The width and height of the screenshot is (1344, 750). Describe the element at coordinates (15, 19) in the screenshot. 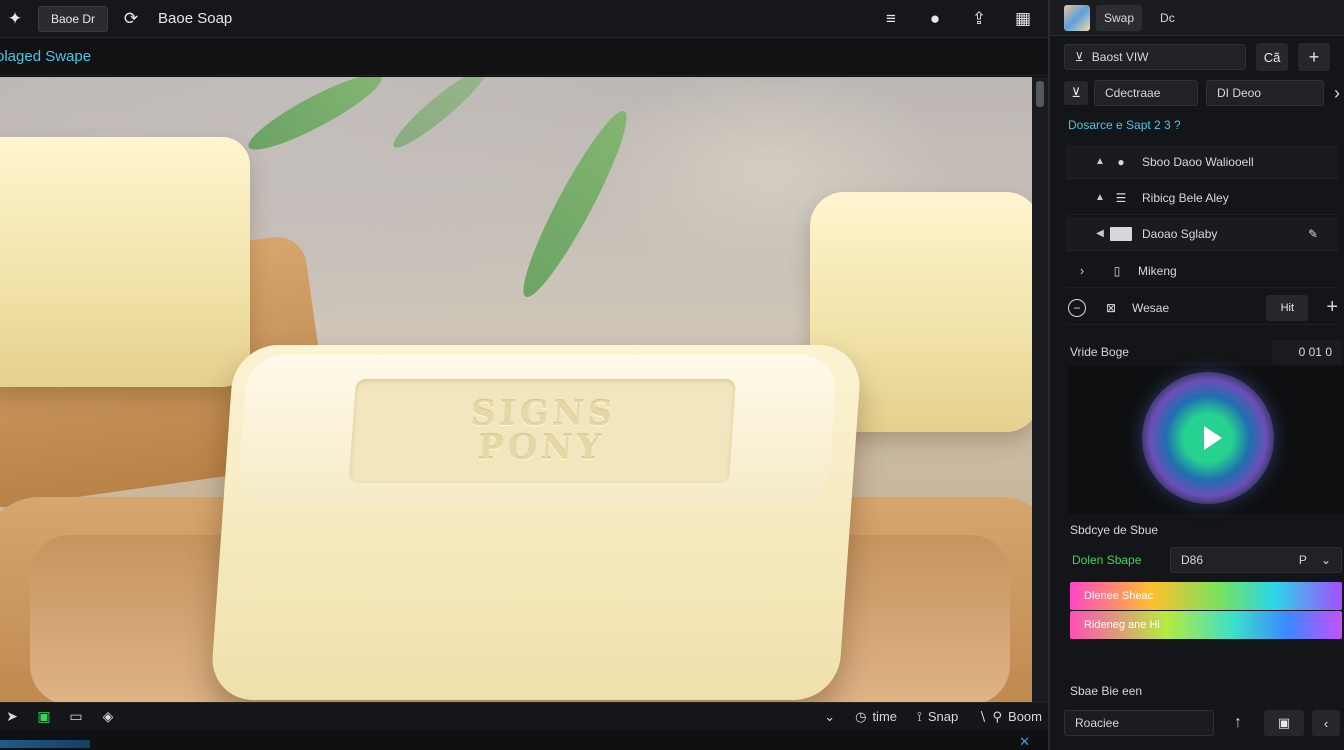

I see `sparkle-icon: ✦` at that location.